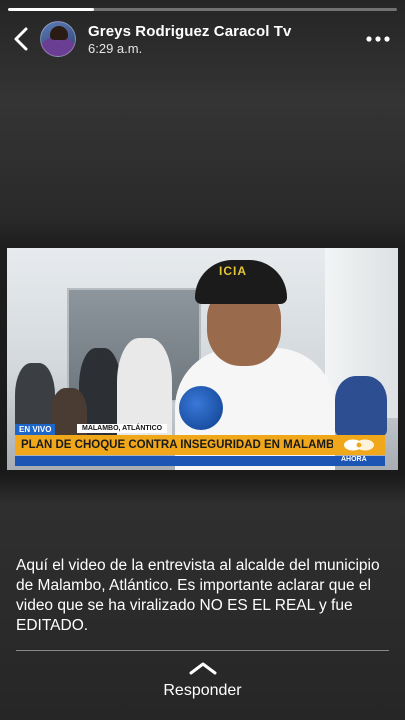 This screenshot has height=720, width=405. I want to click on caracol-logo-icon, so click(359, 445).